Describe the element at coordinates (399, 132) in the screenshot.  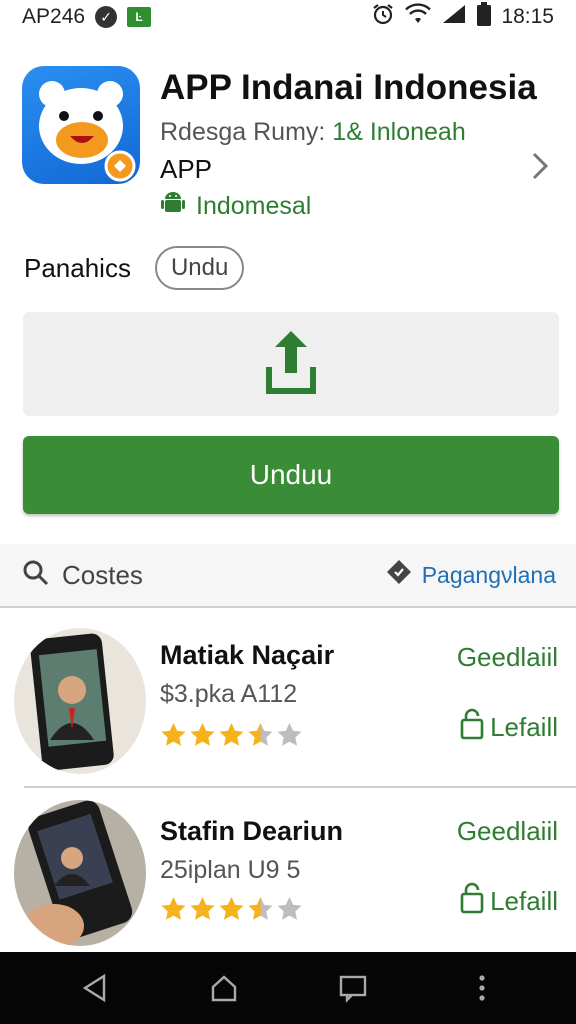
I see `app-subtitle-highlight: 1& Inloneah` at that location.